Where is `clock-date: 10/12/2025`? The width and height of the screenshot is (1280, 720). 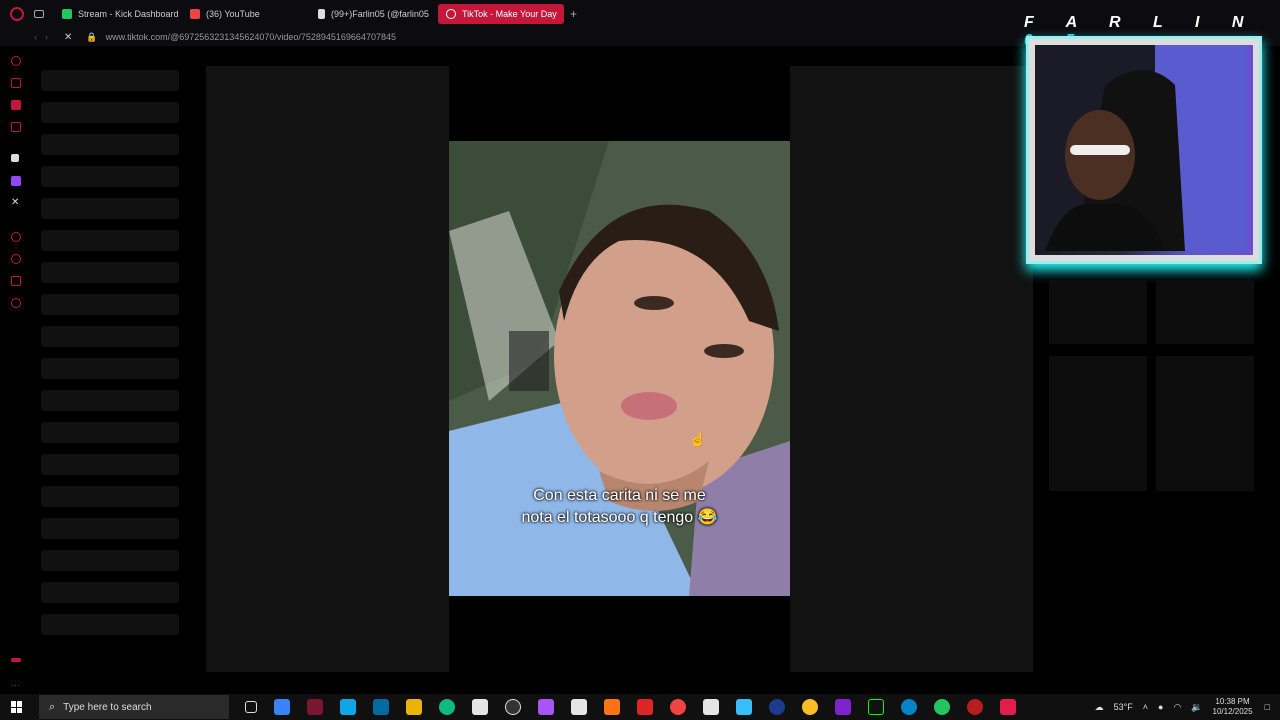 clock-date: 10/12/2025 is located at coordinates (1232, 711).